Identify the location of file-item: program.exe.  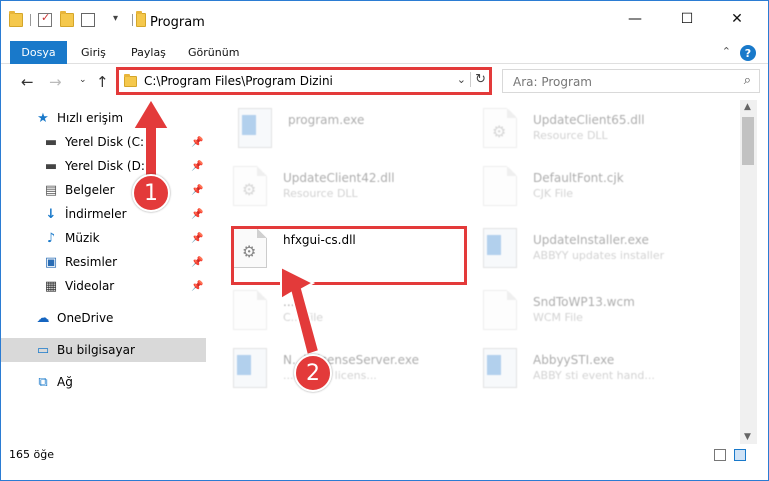
(363, 130).